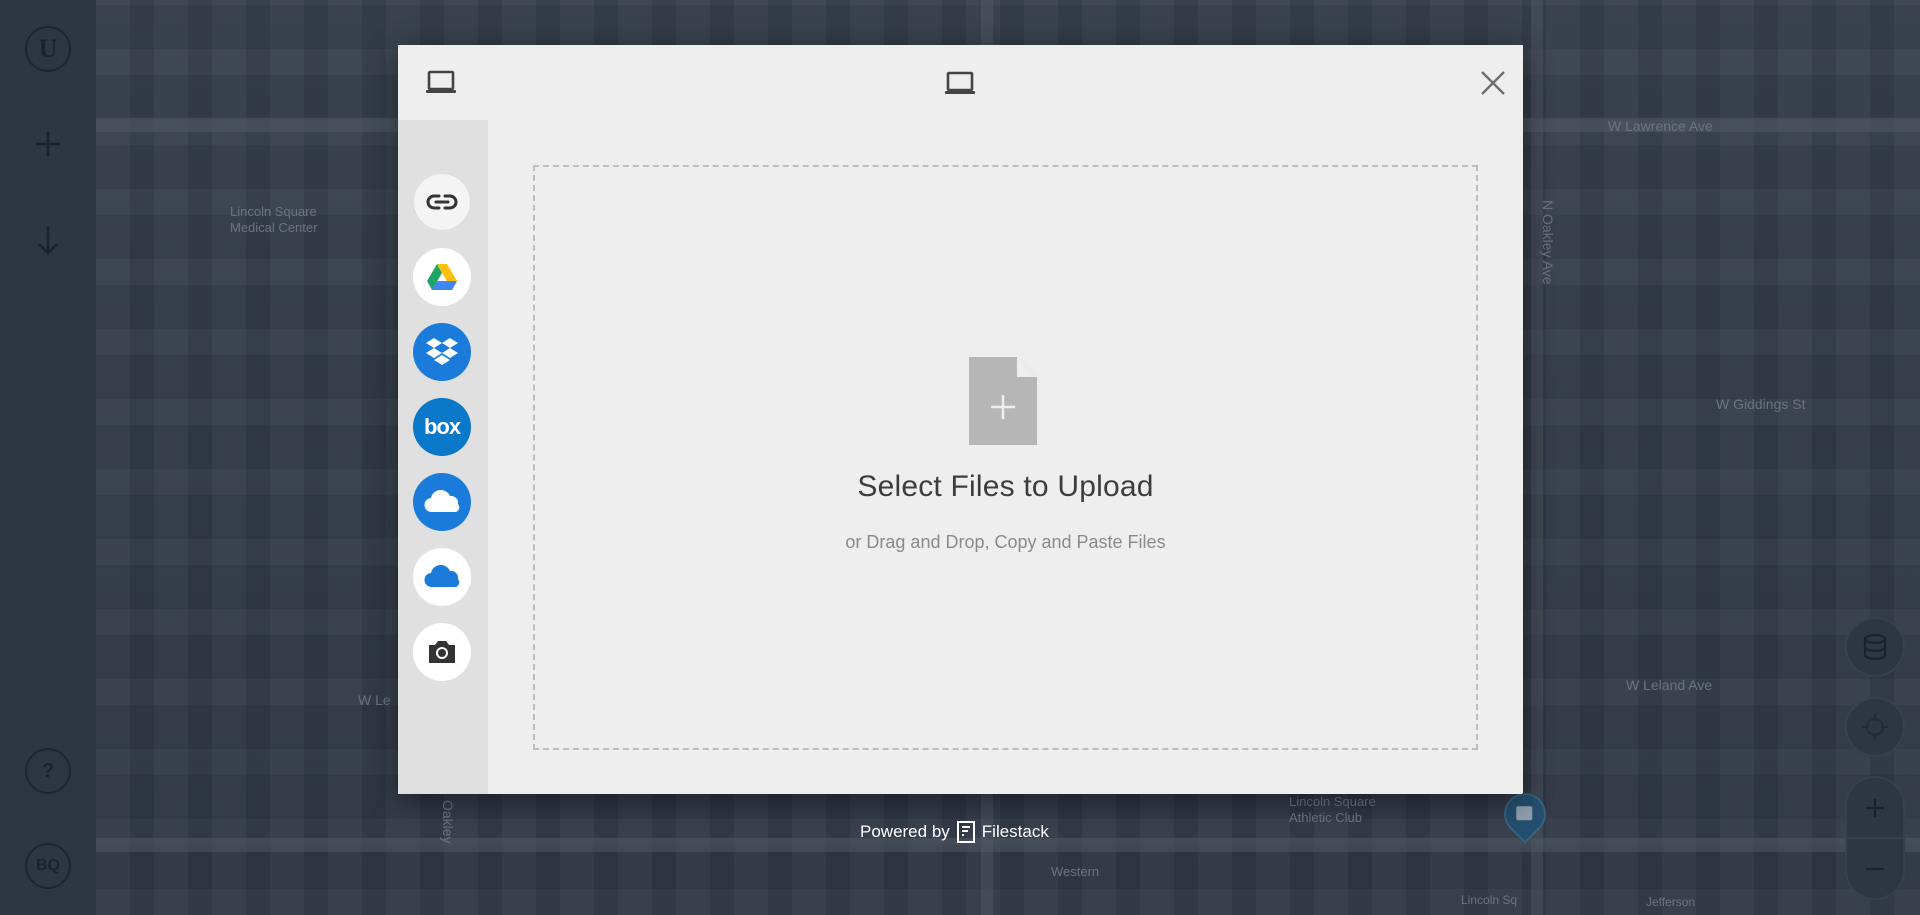 Image resolution: width=1920 pixels, height=915 pixels. Describe the element at coordinates (1003, 401) in the screenshot. I see `add-file-icon` at that location.